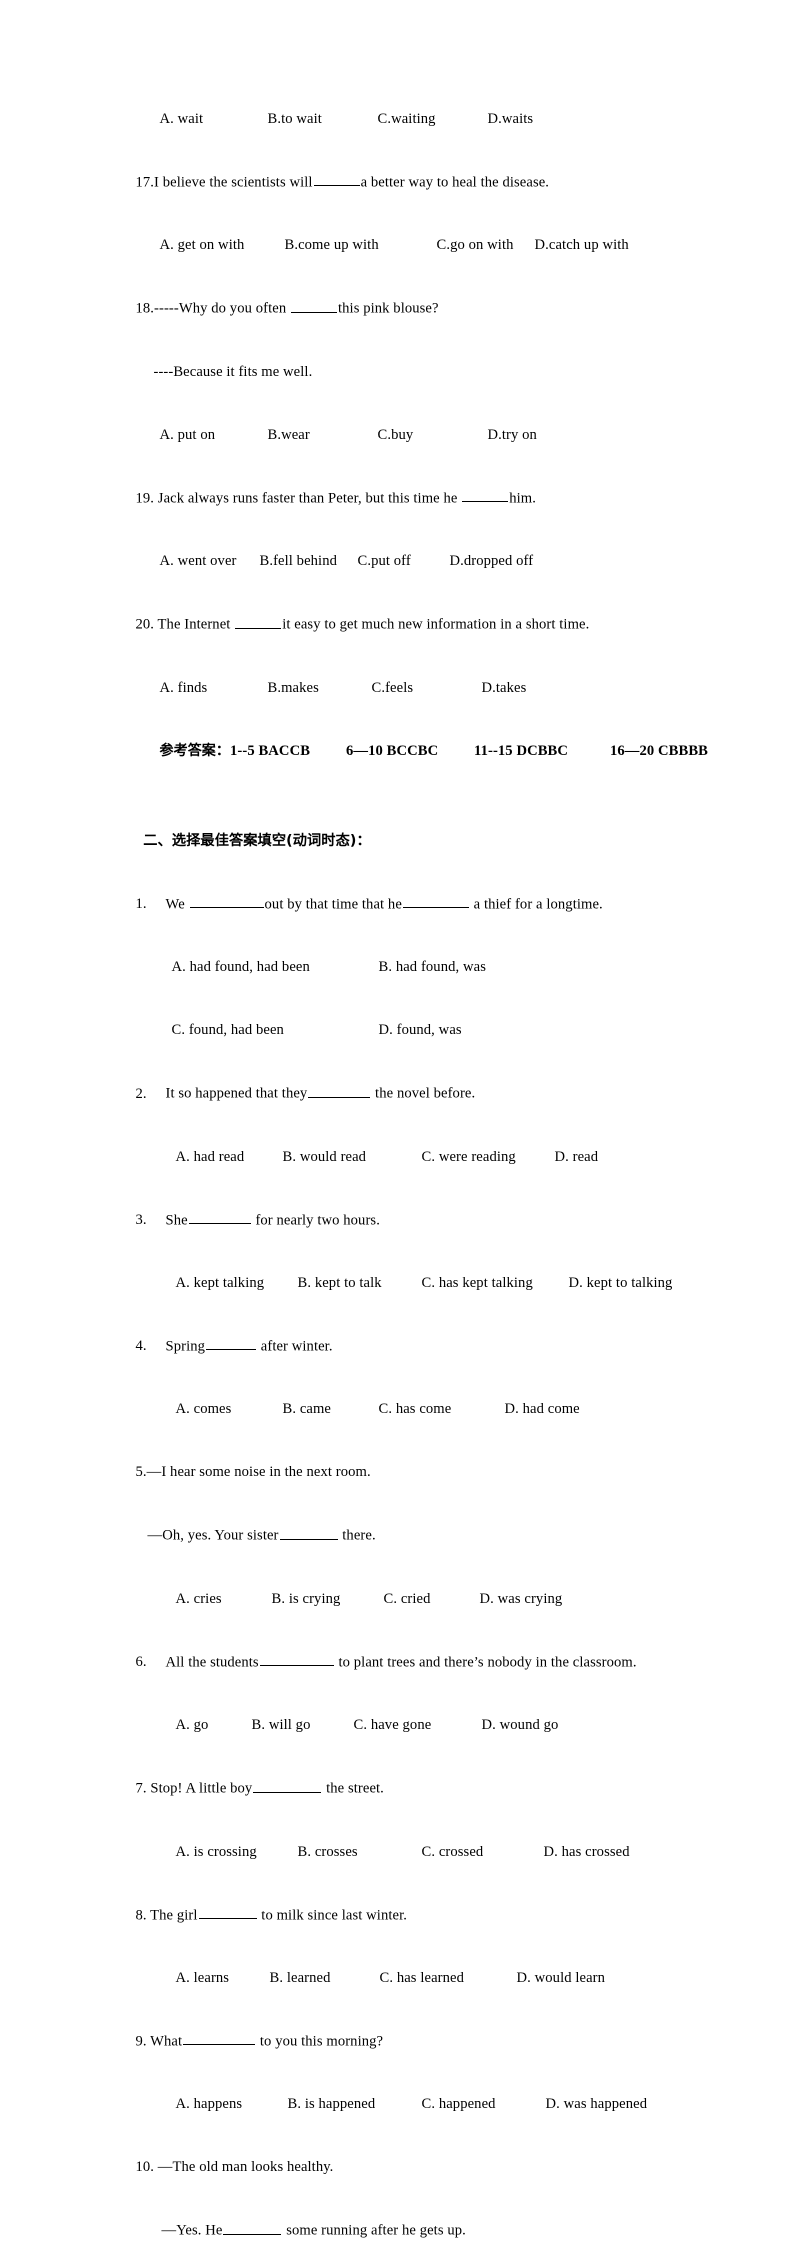  Describe the element at coordinates (403, 1788) in the screenshot. I see `s2-question-7-stem: 7. Stop! A little boy the street.` at that location.